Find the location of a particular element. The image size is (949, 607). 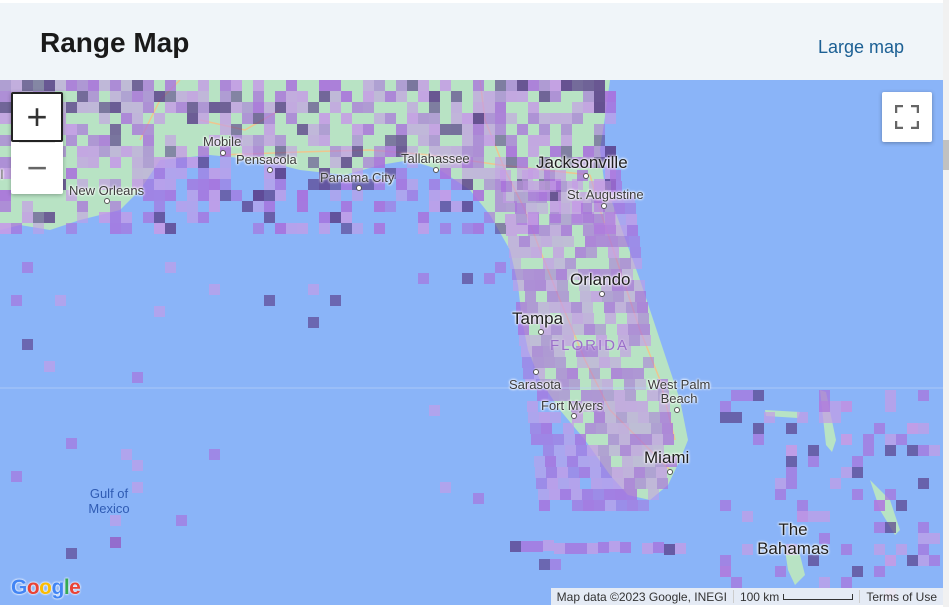

map-scale: 100 km is located at coordinates (796, 597).